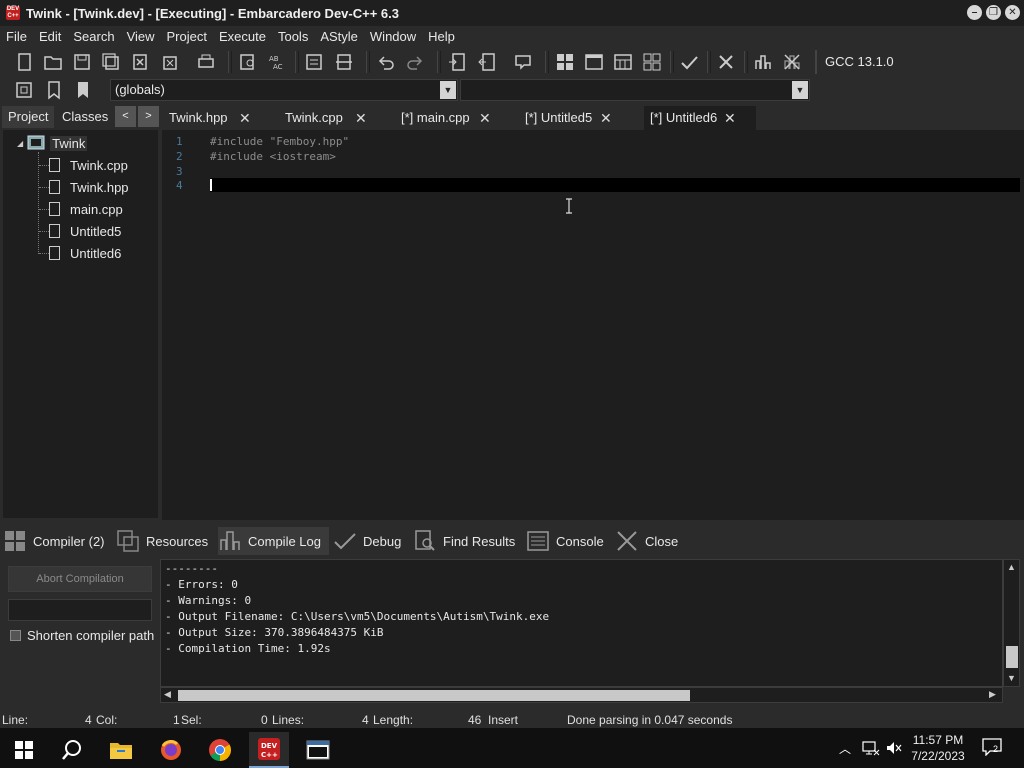  I want to click on tab-classes: Classes, so click(85, 117).